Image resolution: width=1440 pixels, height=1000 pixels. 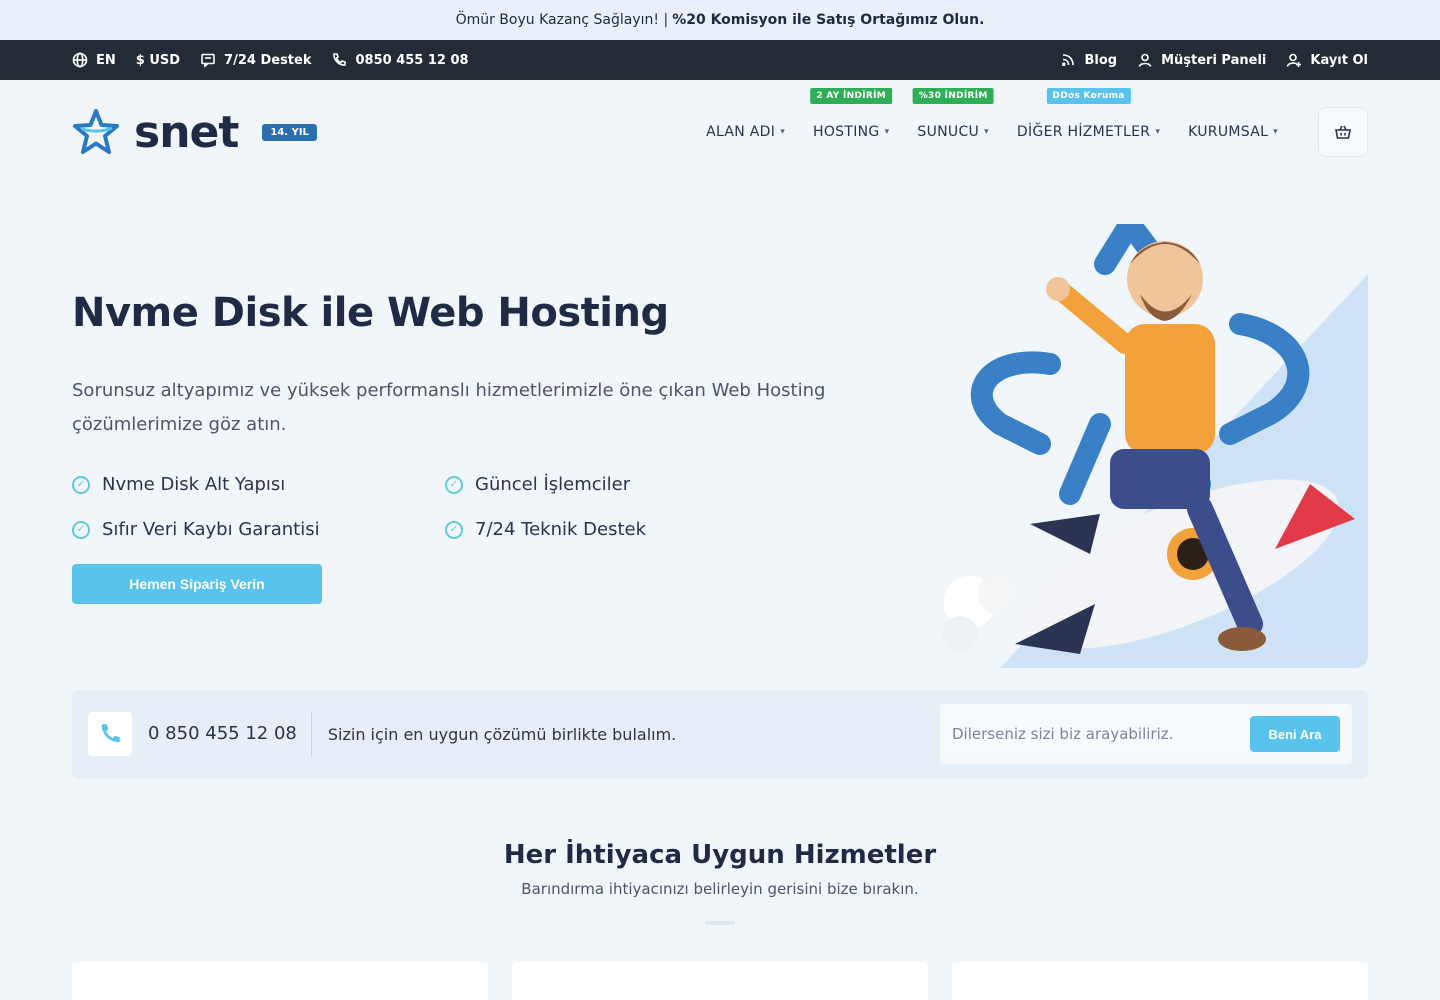 I want to click on order-now-button: Hemen Sipariş Verin, so click(x=197, y=584).